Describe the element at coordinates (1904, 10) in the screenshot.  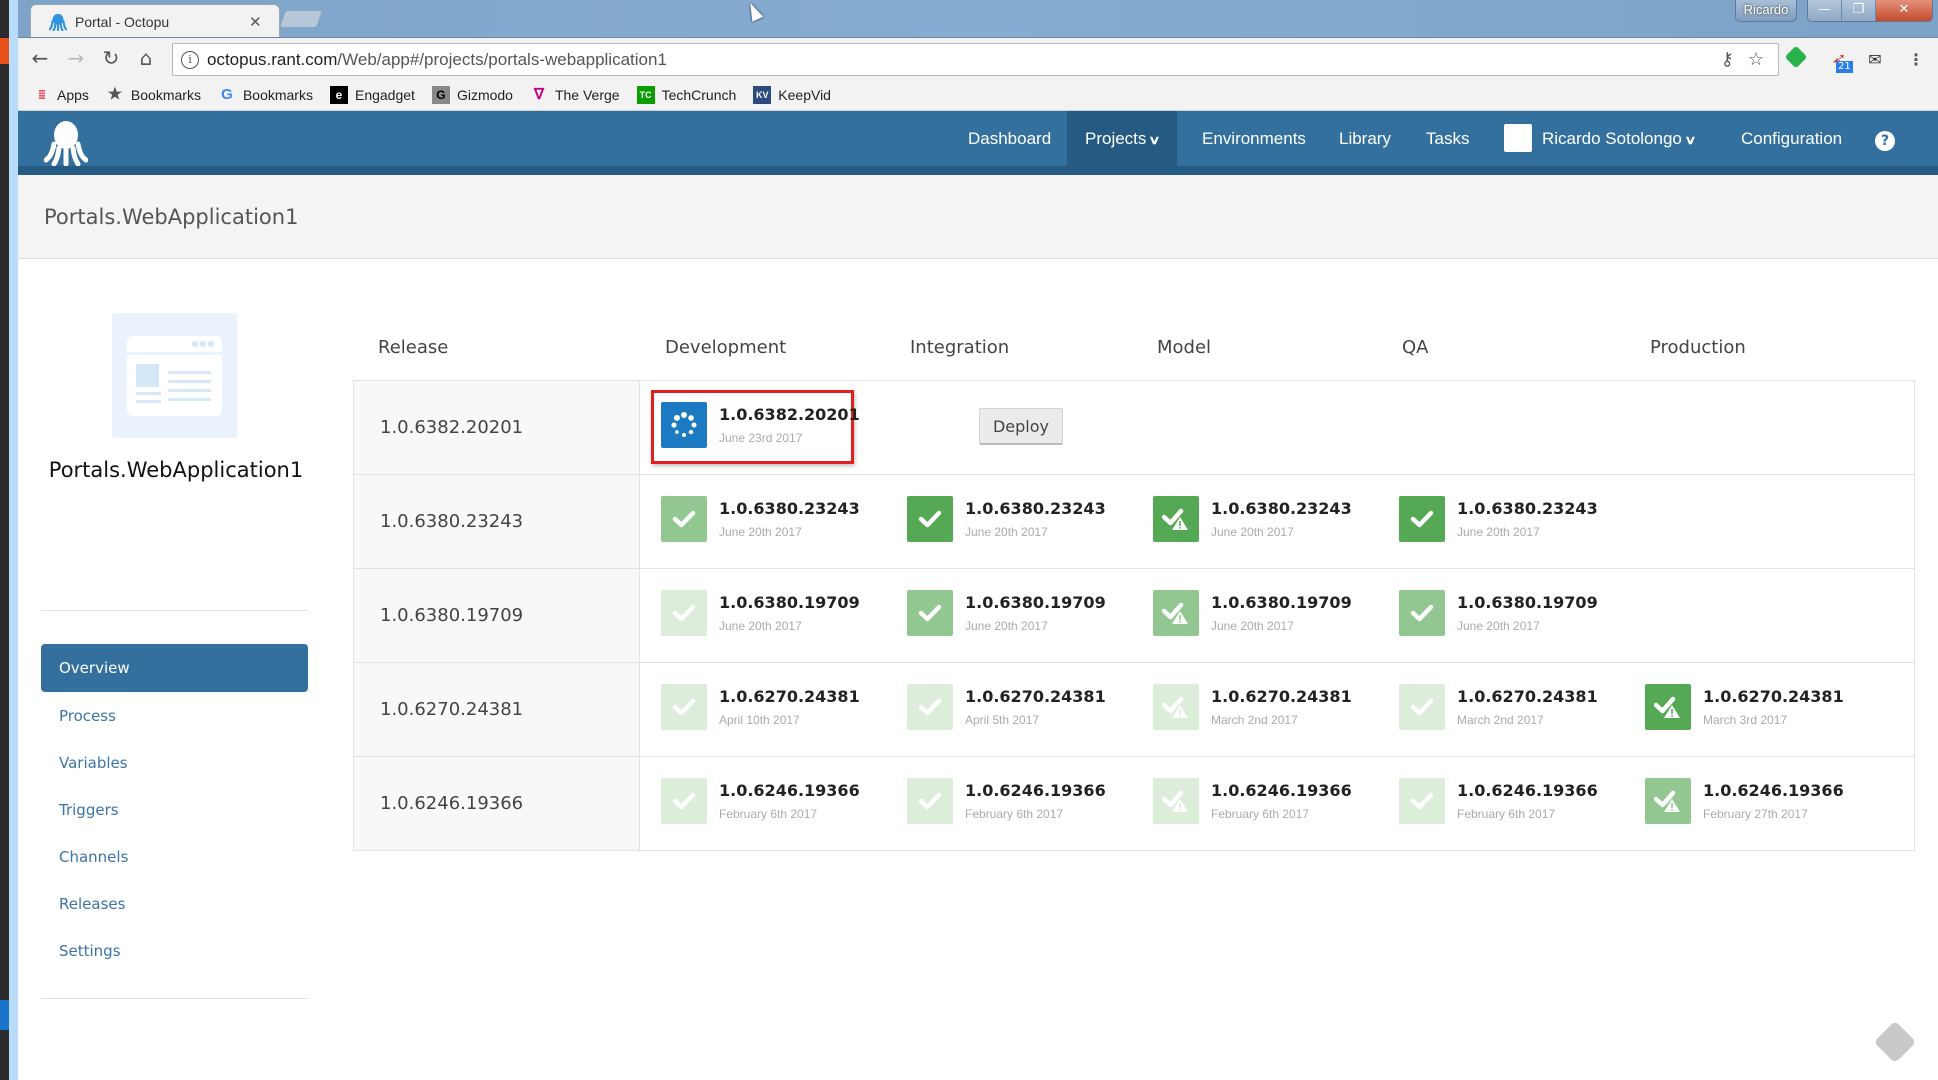
I see `close-window-button: ✕` at that location.